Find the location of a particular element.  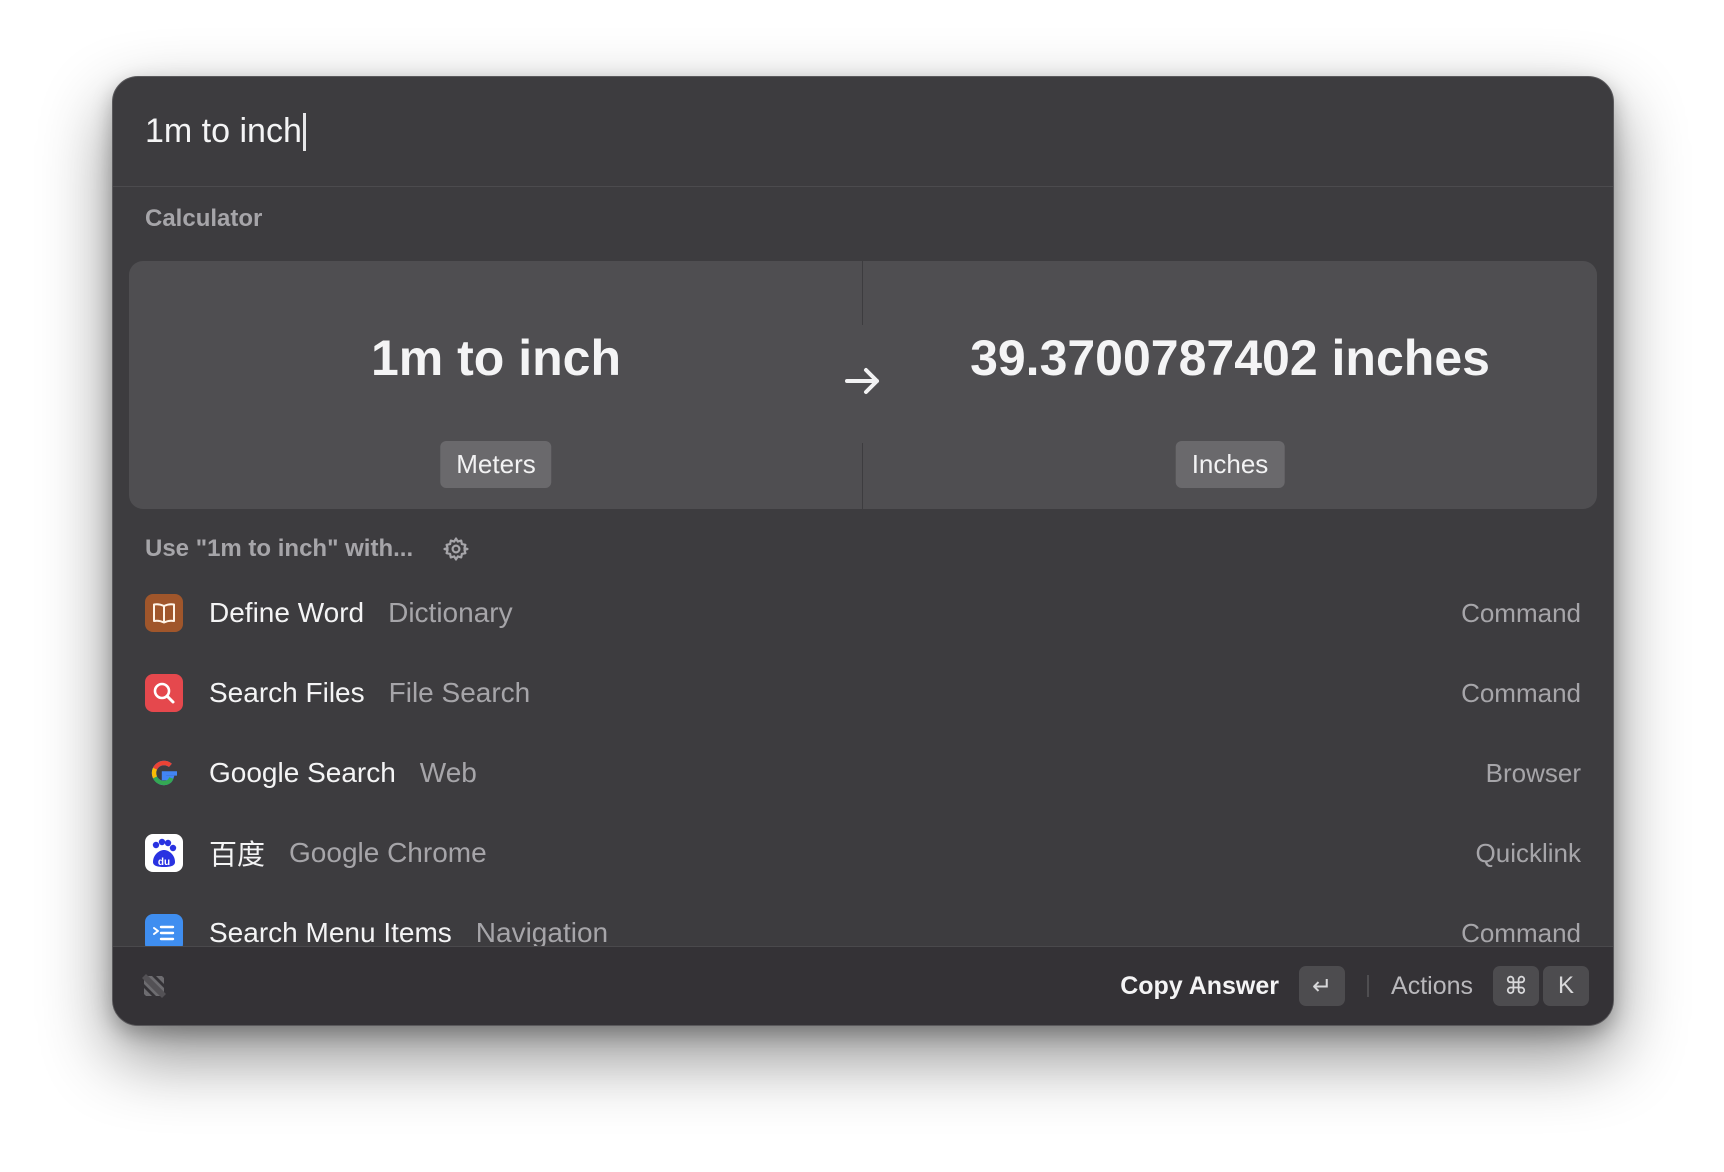

item-subtitle: File Search is located at coordinates (459, 692).